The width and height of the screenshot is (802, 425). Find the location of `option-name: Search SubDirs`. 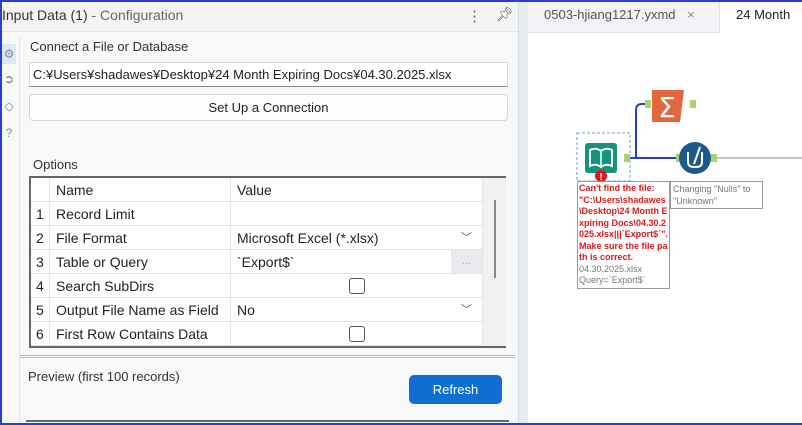

option-name: Search SubDirs is located at coordinates (140, 286).